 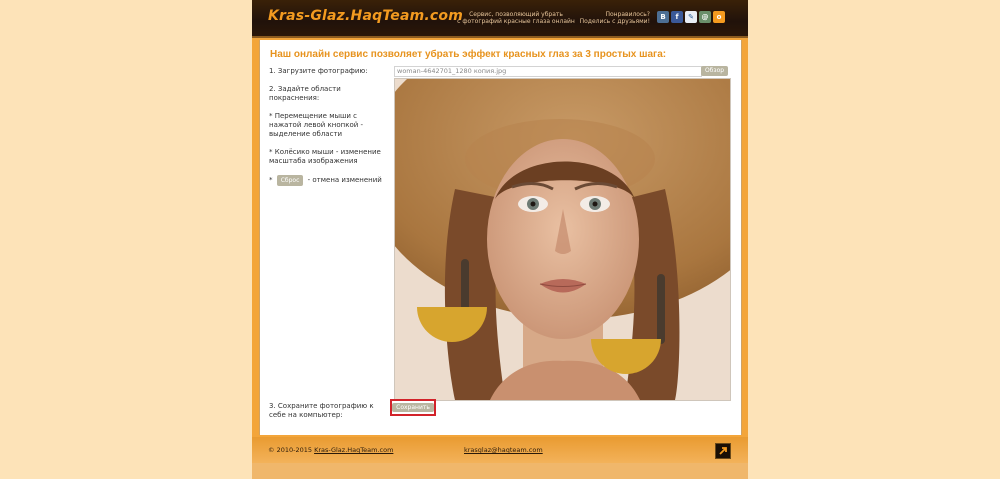 I want to click on save-button-highlight: Сохранить, so click(x=413, y=407).